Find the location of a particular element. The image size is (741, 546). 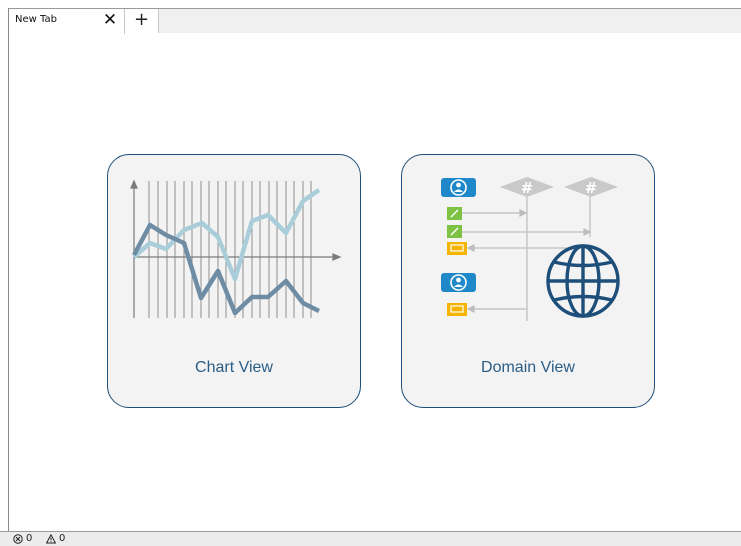

warning-count: 0 is located at coordinates (55, 538).